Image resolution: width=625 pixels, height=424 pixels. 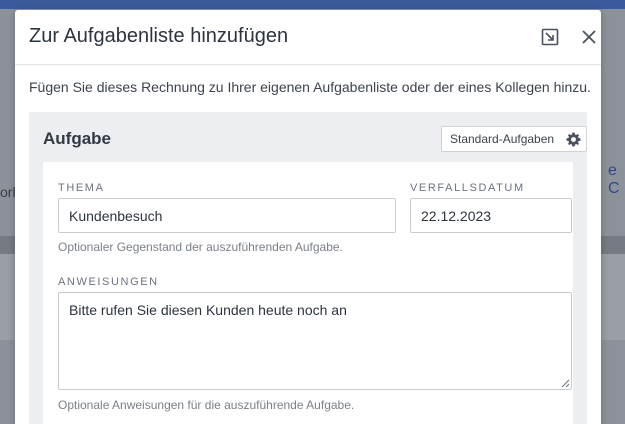 I want to click on task-settings-button, so click(x=574, y=139).